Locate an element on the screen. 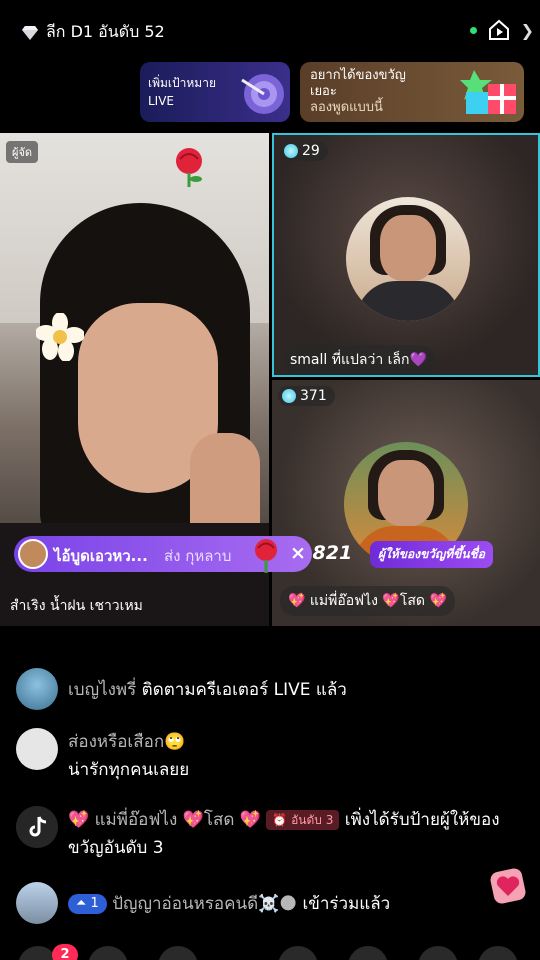  host-name: สำเริง น้ำฝน เชาวเหม is located at coordinates (76, 606).